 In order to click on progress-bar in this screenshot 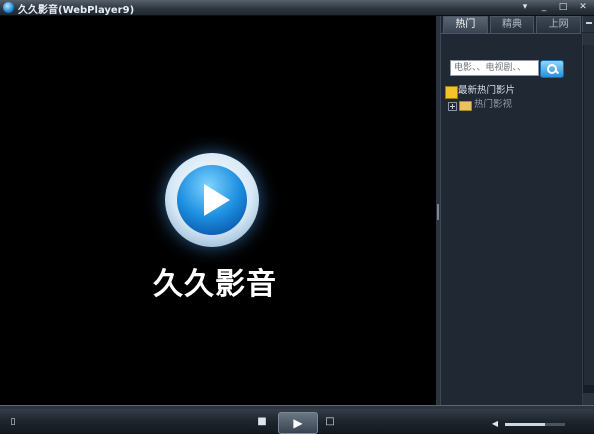, I will do `click(297, 407)`.